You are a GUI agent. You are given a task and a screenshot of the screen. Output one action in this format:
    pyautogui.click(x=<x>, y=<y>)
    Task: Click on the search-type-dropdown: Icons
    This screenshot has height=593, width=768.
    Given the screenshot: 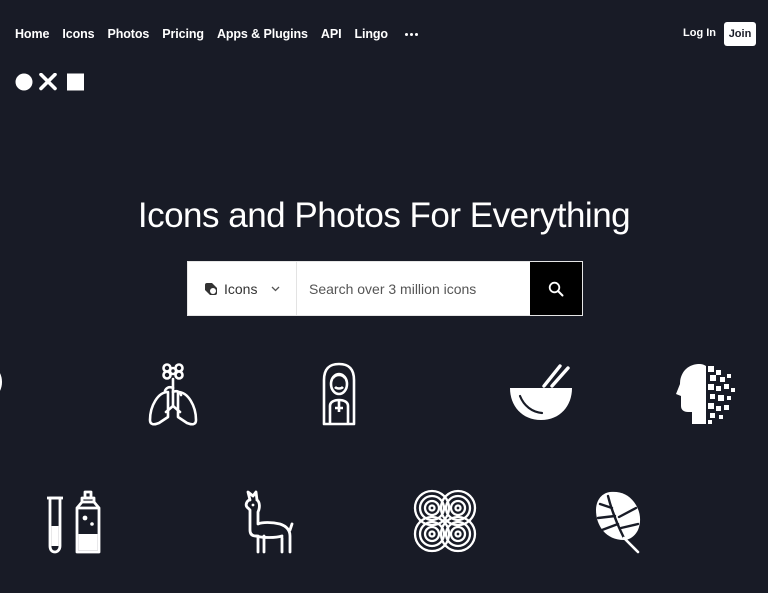 What is the action you would take?
    pyautogui.click(x=242, y=288)
    